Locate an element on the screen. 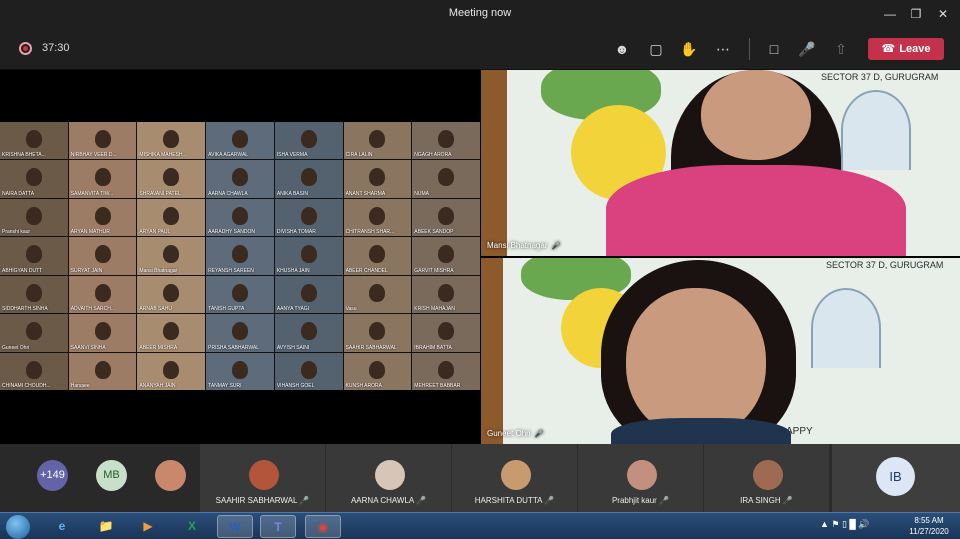 This screenshot has height=539, width=960. gallery-tile-name: ARYAN PAUL is located at coordinates (155, 232).